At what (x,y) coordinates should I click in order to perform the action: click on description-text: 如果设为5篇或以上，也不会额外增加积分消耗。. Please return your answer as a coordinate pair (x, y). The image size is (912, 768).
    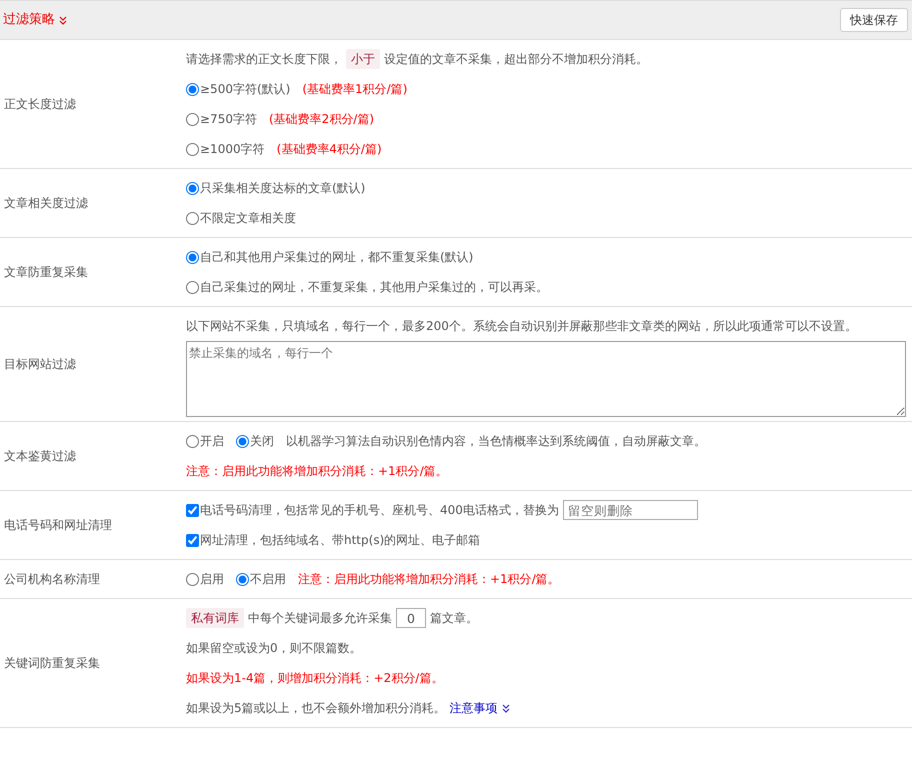
    Looking at the image, I should click on (316, 708).